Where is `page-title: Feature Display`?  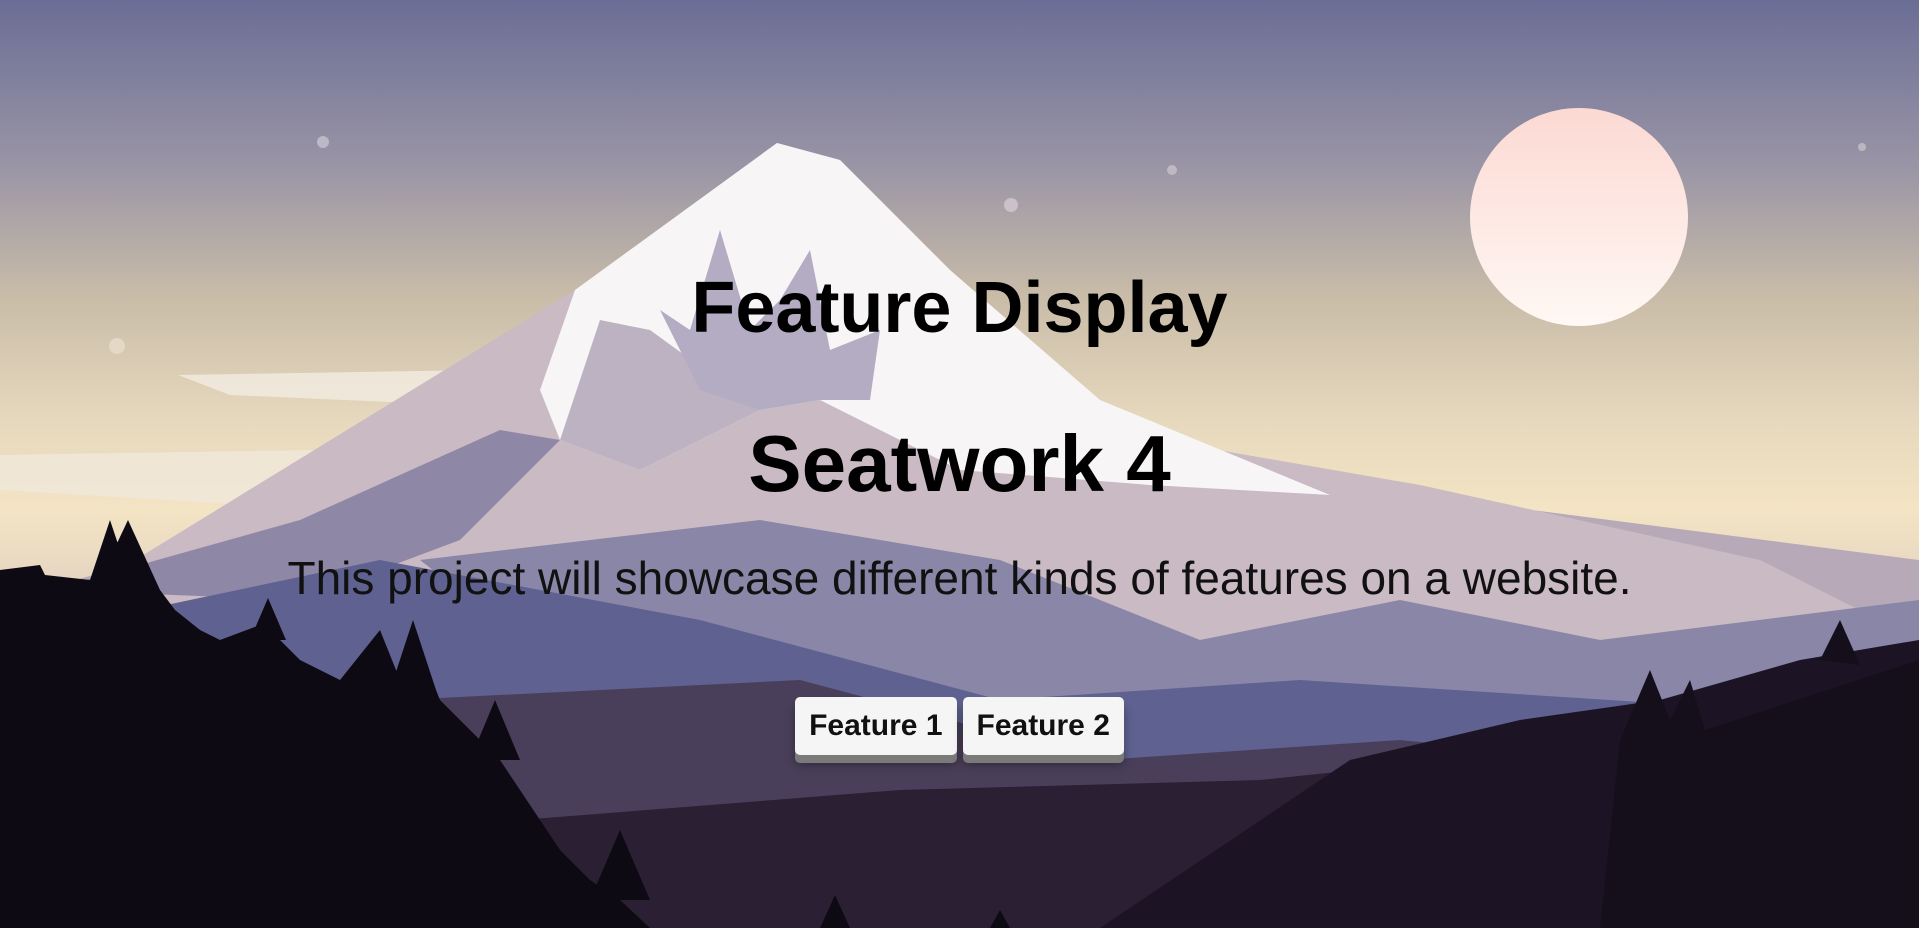
page-title: Feature Display is located at coordinates (959, 308).